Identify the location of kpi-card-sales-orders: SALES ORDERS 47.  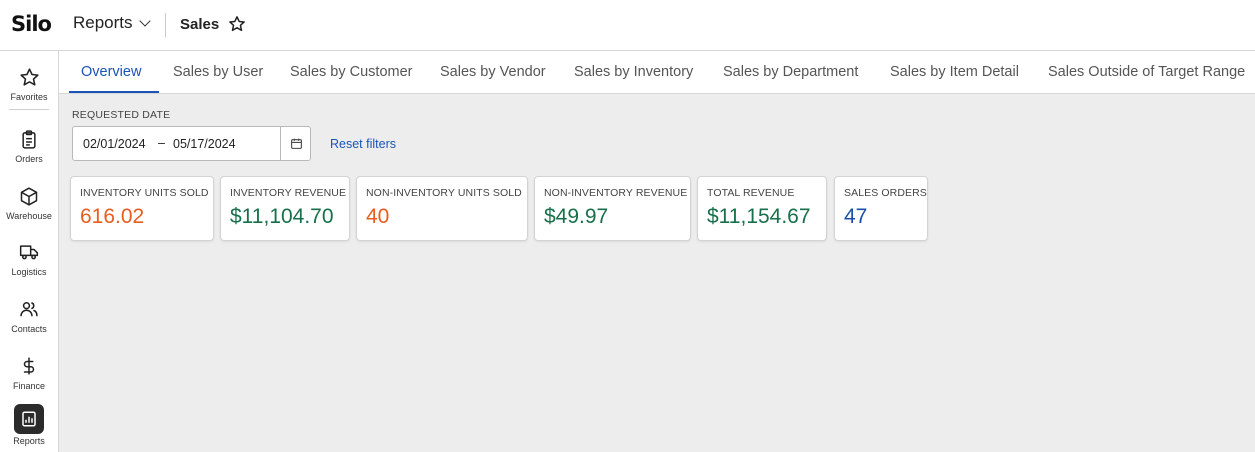
(881, 208).